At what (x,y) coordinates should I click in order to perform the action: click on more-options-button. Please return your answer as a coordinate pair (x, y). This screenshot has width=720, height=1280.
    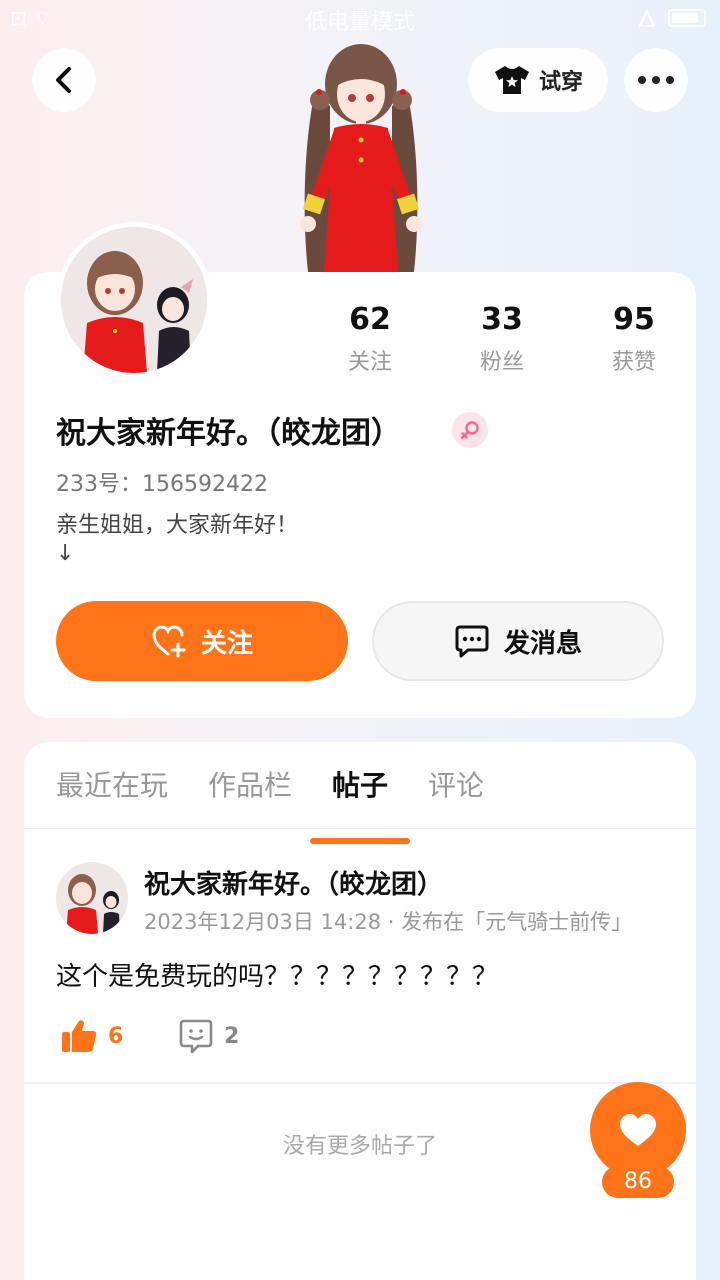
    Looking at the image, I should click on (656, 80).